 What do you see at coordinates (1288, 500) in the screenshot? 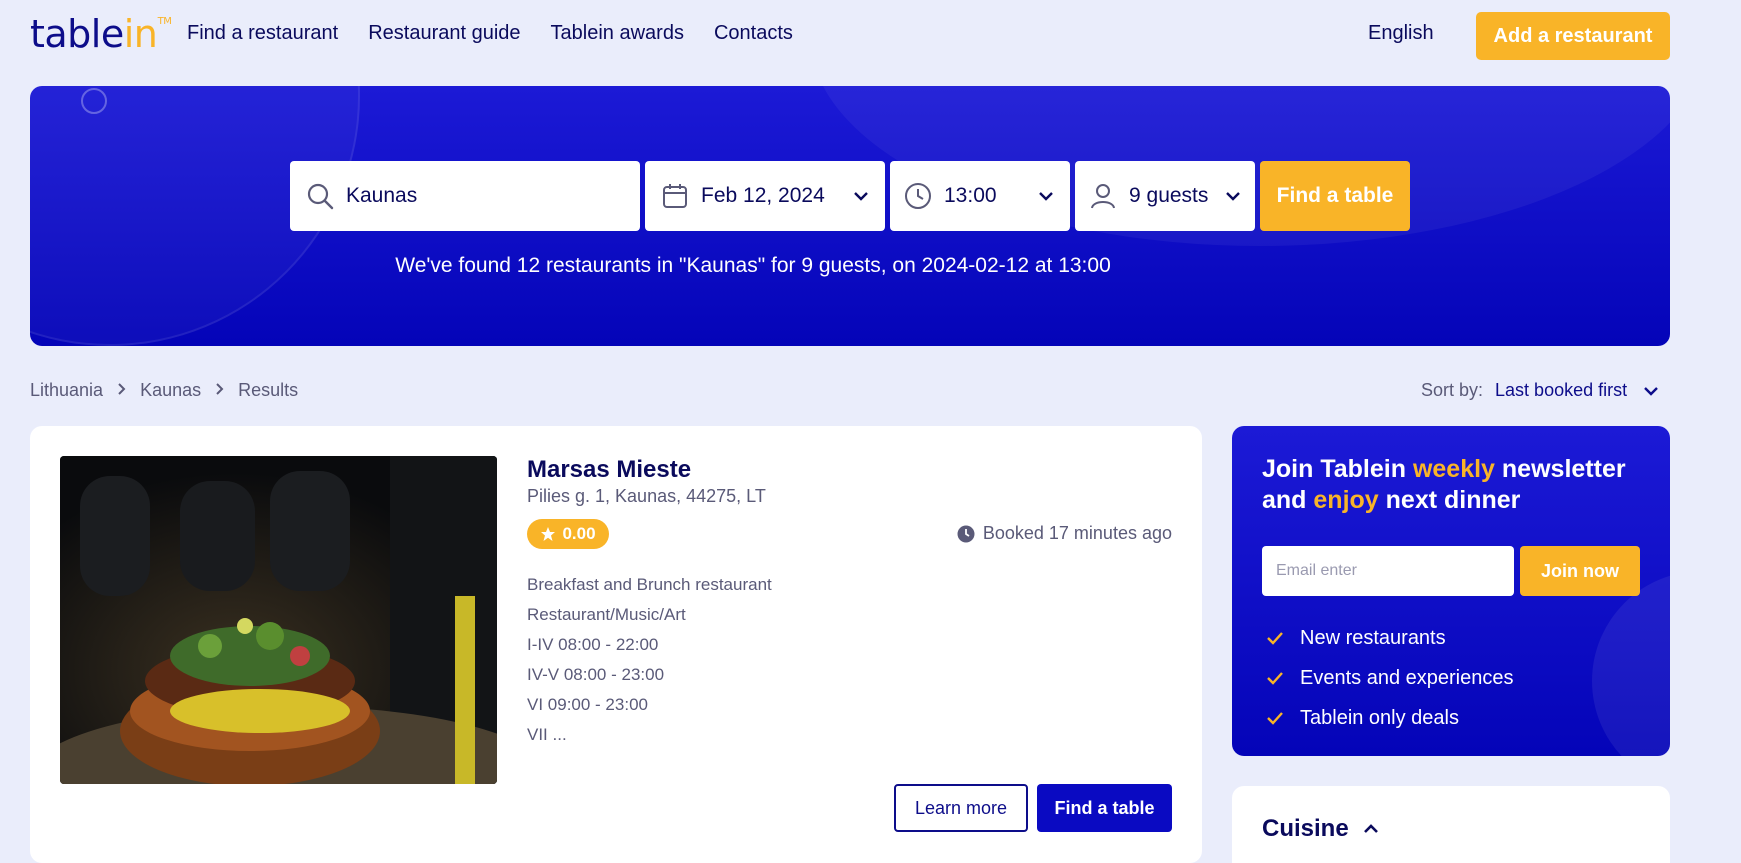
I see `title-part: and` at bounding box center [1288, 500].